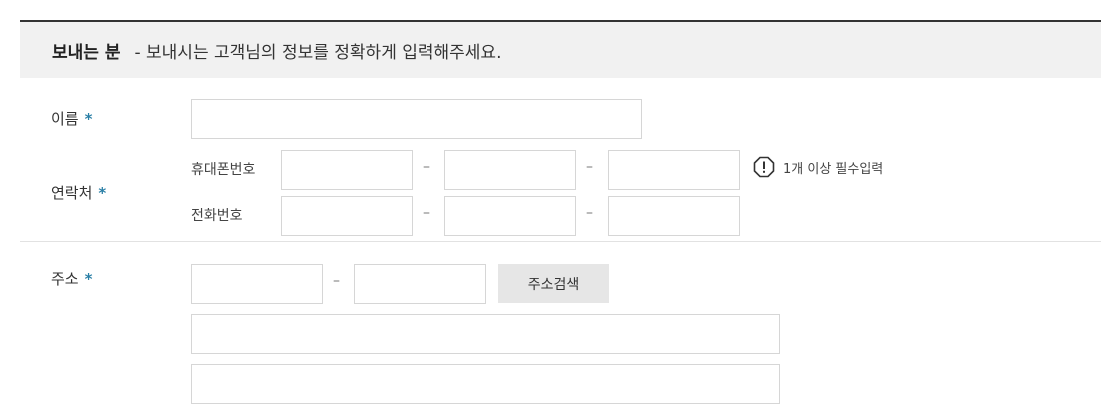  What do you see at coordinates (485, 384) in the screenshot?
I see `address-line2-input` at bounding box center [485, 384].